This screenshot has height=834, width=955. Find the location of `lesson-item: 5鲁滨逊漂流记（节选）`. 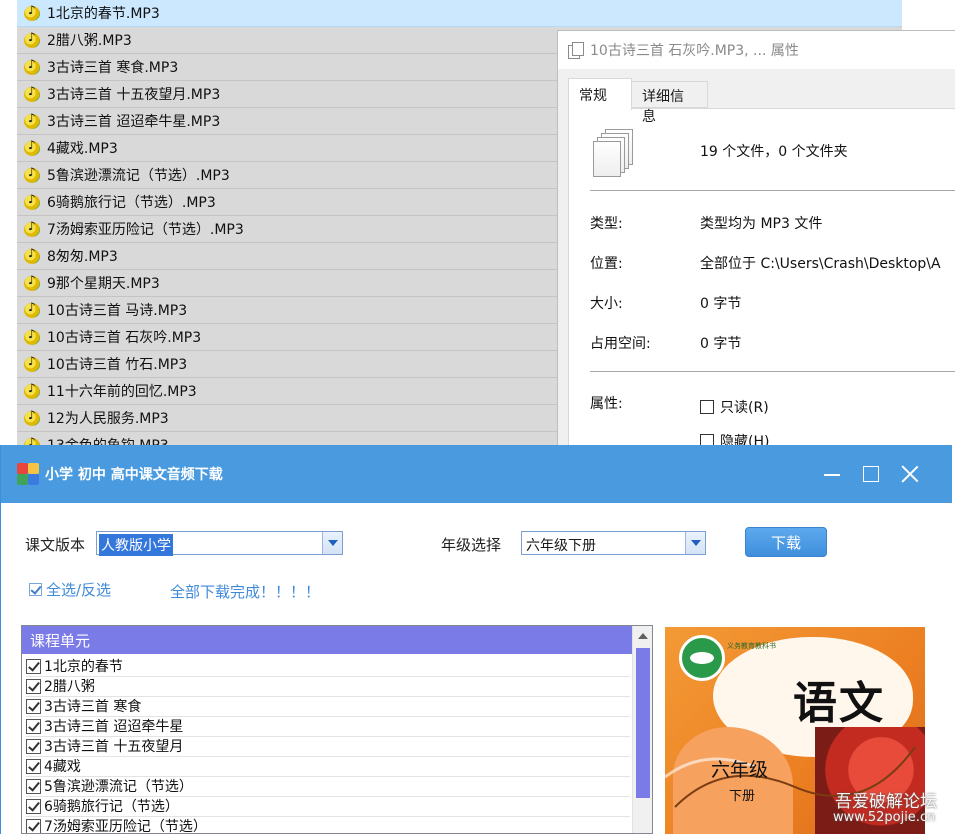

lesson-item: 5鲁滨逊漂流记（节选） is located at coordinates (328, 786).